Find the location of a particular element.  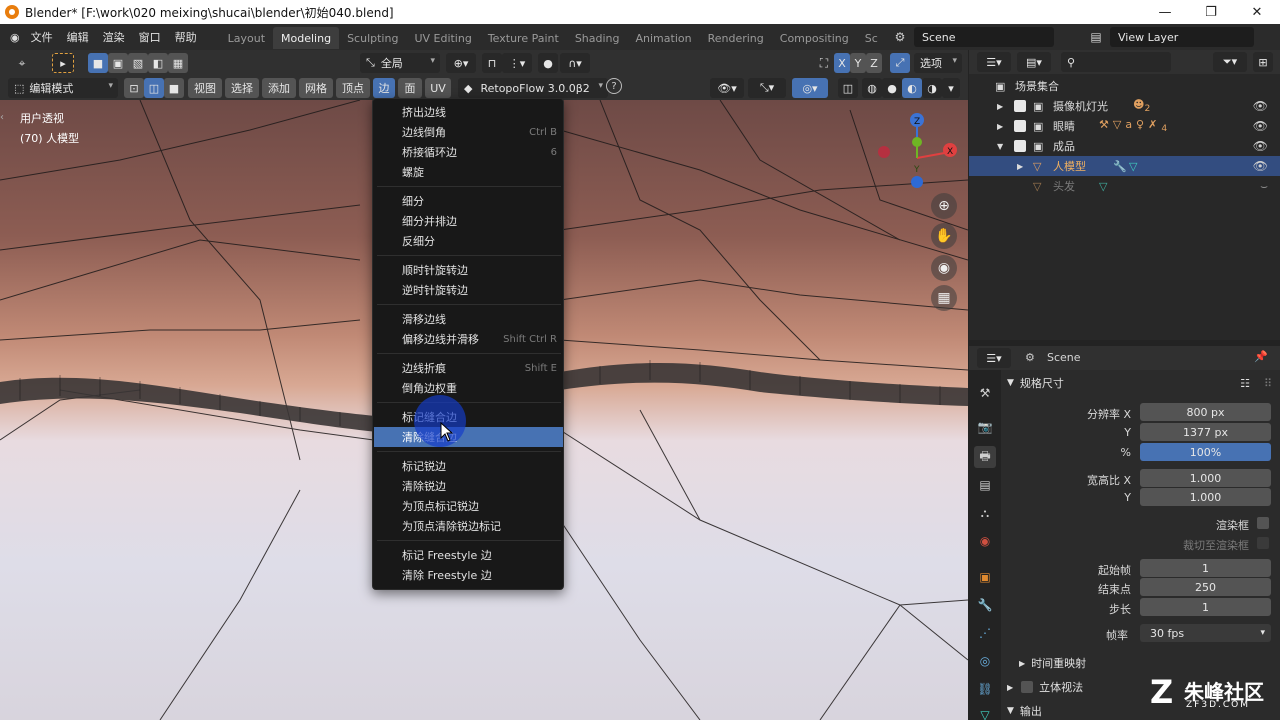

frame-step-field: 1 is located at coordinates (1205, 607).